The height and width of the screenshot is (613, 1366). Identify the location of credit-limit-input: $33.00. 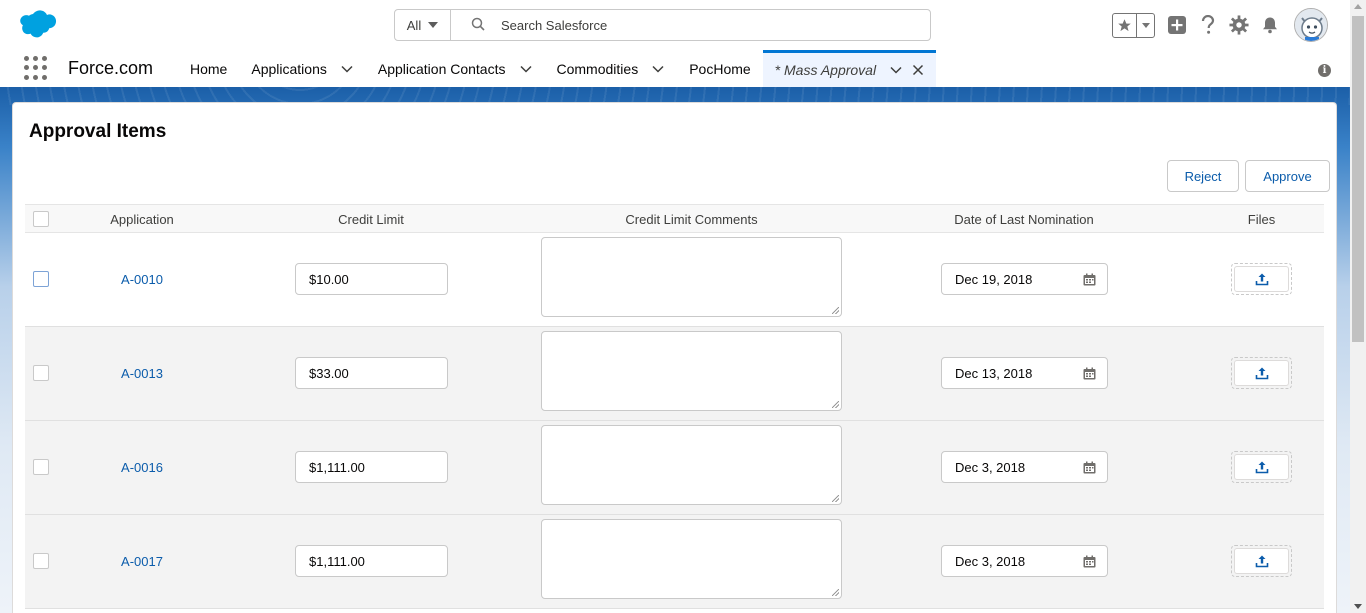
(371, 373).